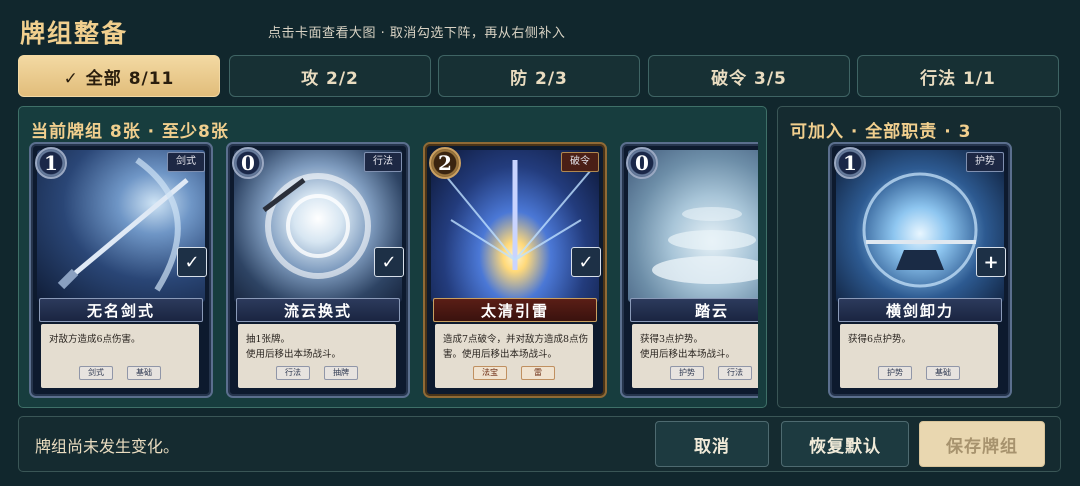 The height and width of the screenshot is (486, 1080). Describe the element at coordinates (689, 270) in the screenshot. I see `deck-card: 0 踏云 获得3点护势。 使用后移出本场战斗。 护势 行法` at that location.